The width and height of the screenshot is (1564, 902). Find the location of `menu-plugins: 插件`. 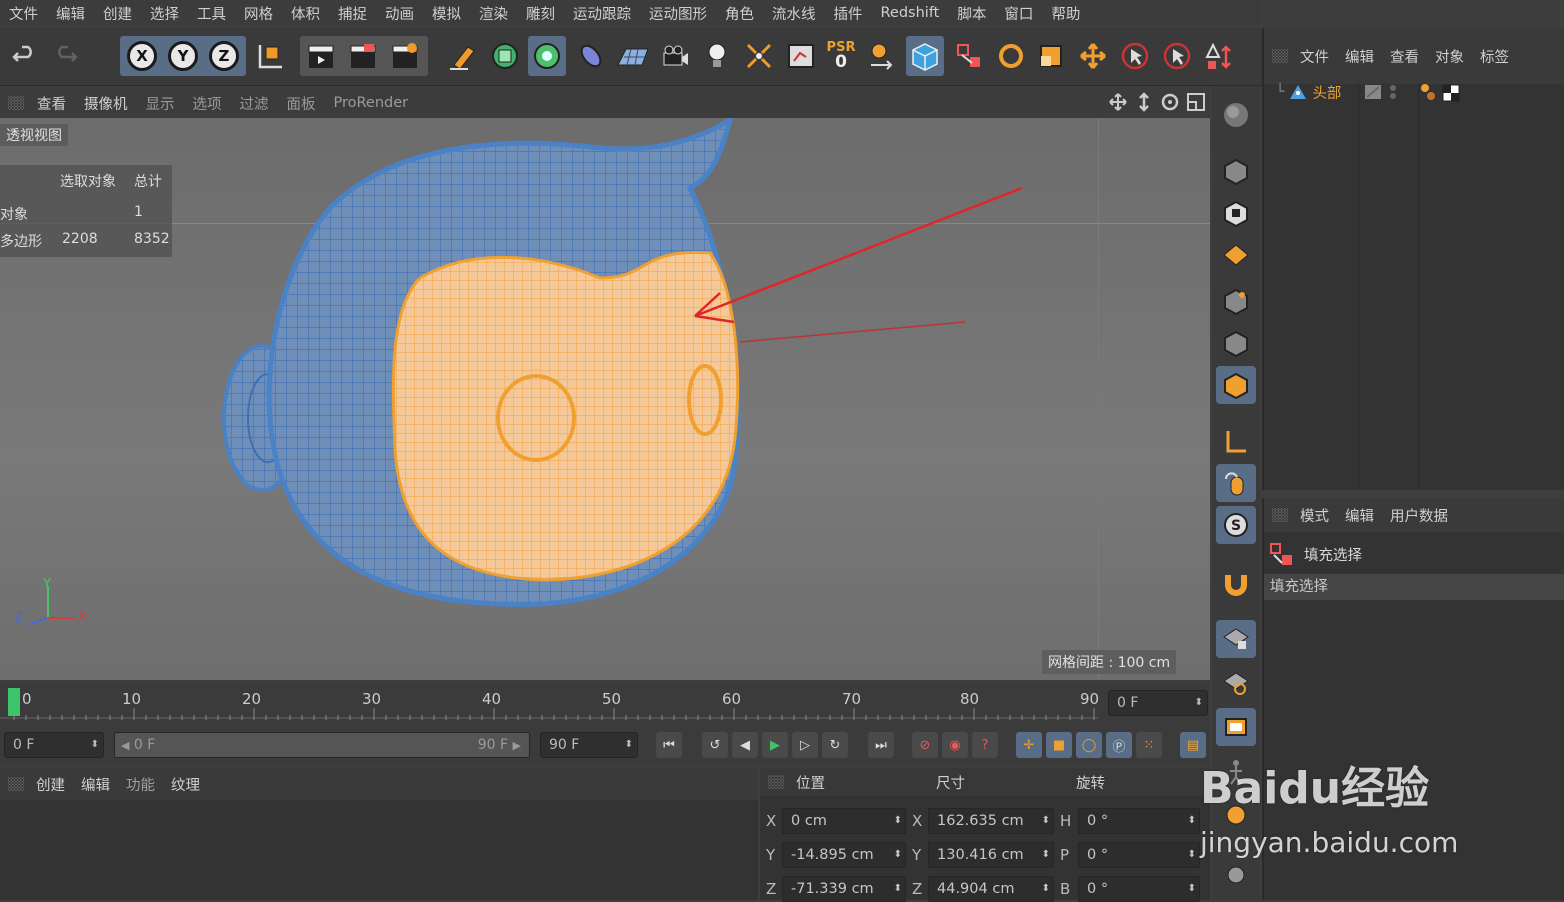

menu-plugins: 插件 is located at coordinates (848, 13).